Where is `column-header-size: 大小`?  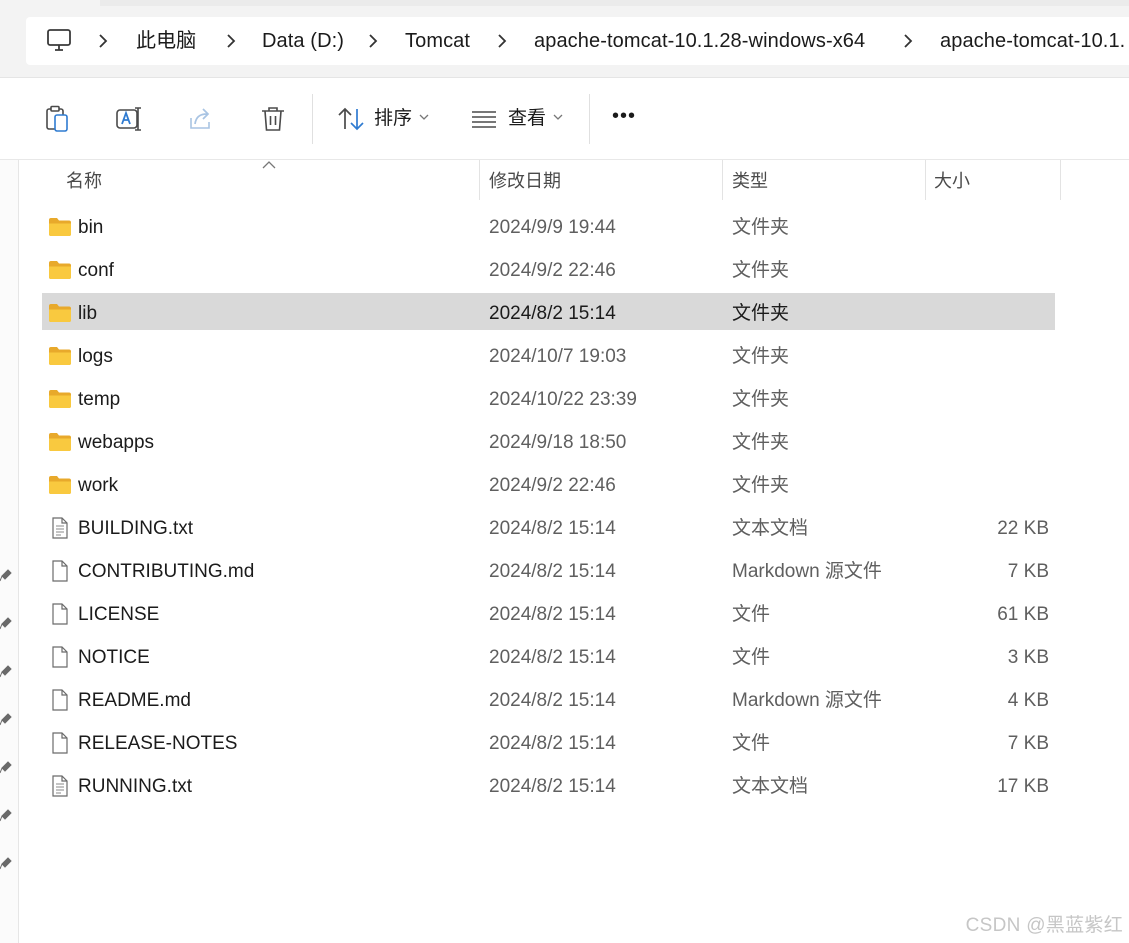 column-header-size: 大小 is located at coordinates (952, 181).